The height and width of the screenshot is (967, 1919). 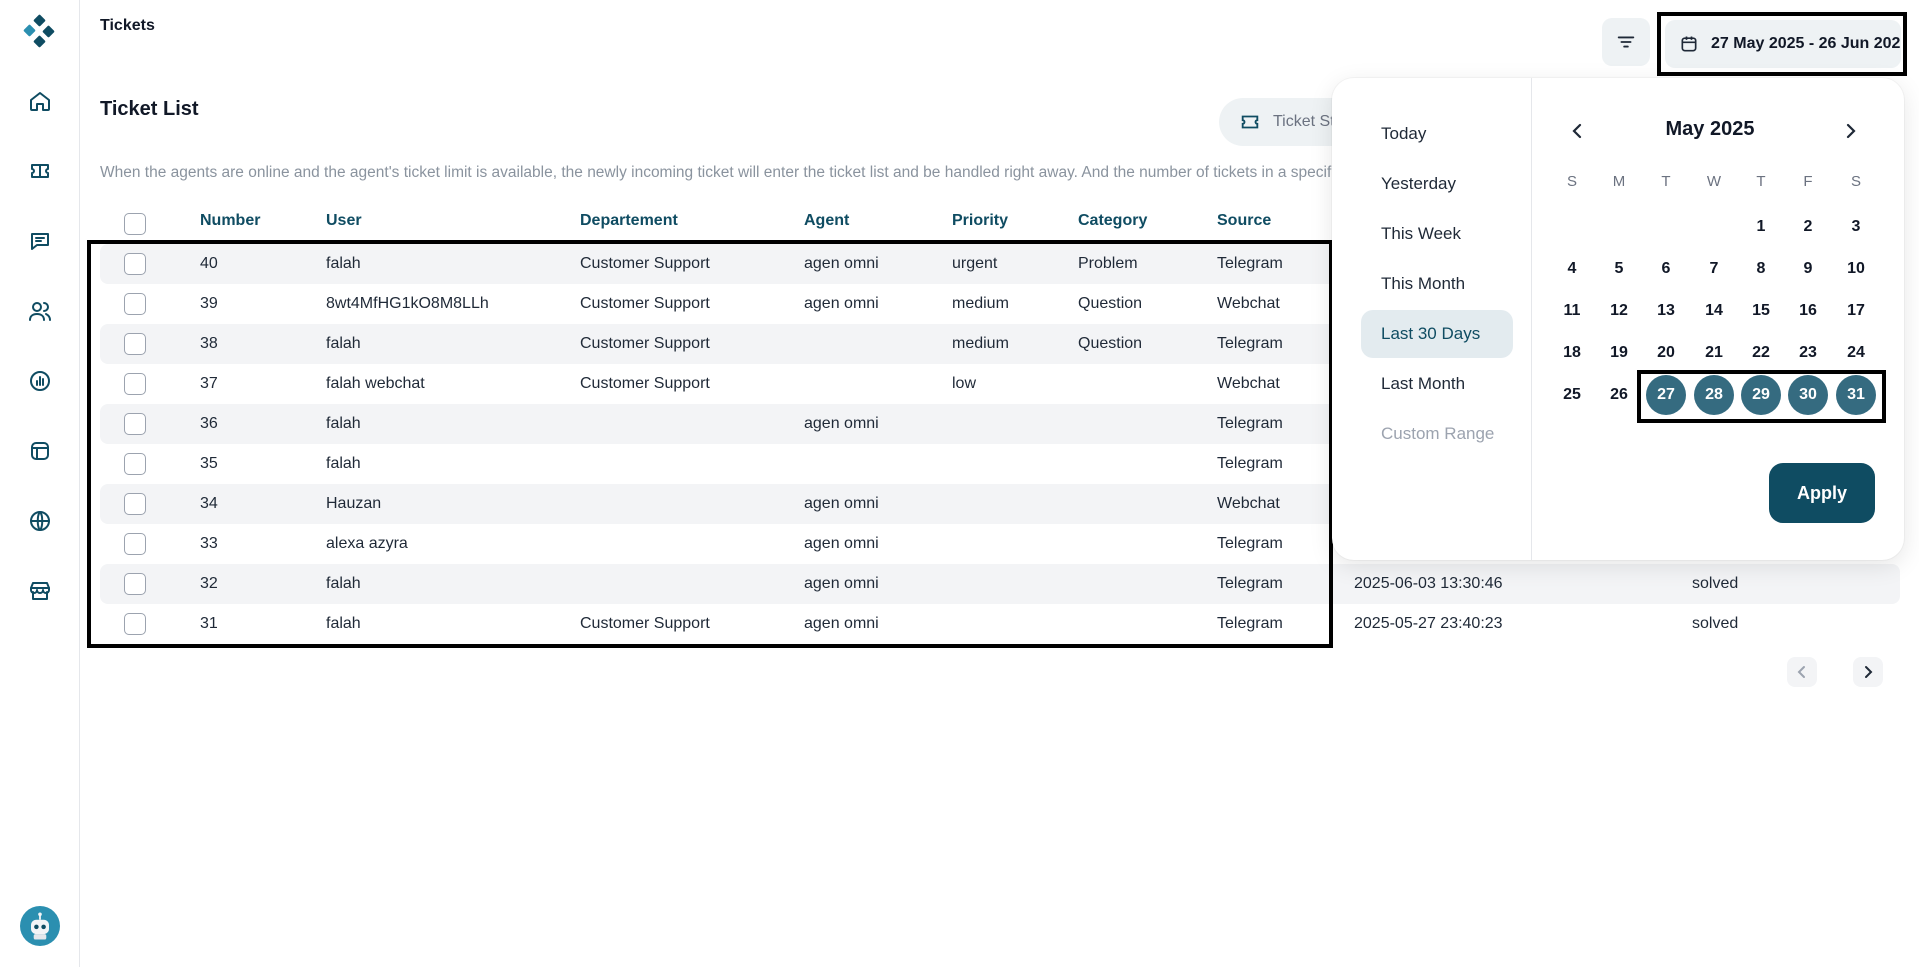 I want to click on calendar-day: 1, so click(x=1761, y=227).